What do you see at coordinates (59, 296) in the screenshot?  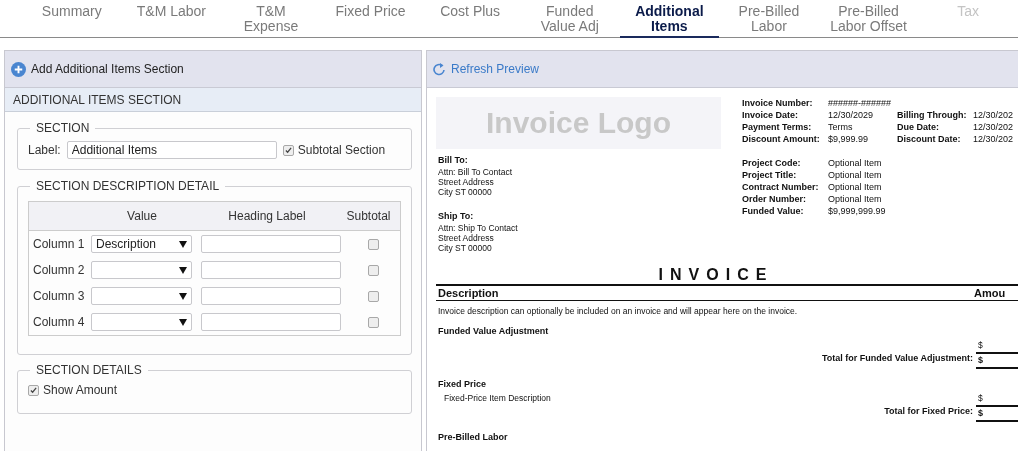 I see `row-label: Column 3` at bounding box center [59, 296].